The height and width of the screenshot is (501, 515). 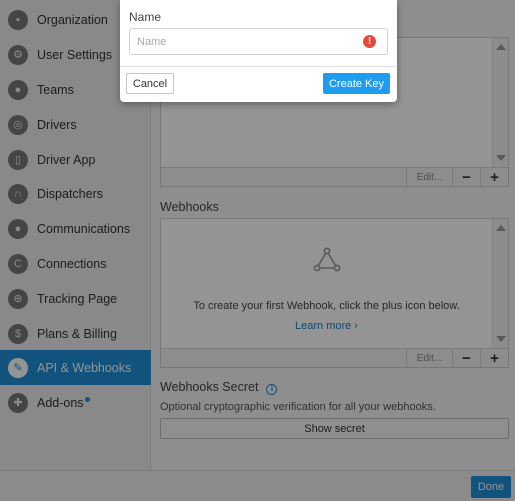 What do you see at coordinates (150, 83) in the screenshot?
I see `cancel-button: Cancel` at bounding box center [150, 83].